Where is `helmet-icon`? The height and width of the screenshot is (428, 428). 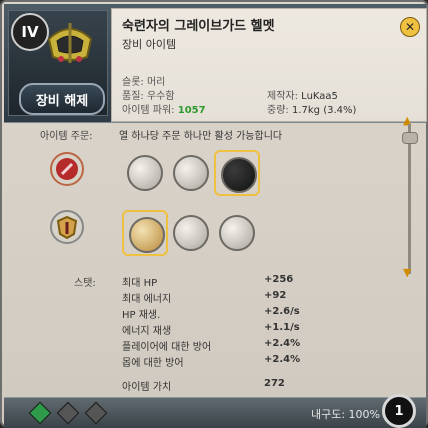
helmet-icon is located at coordinates (70, 43).